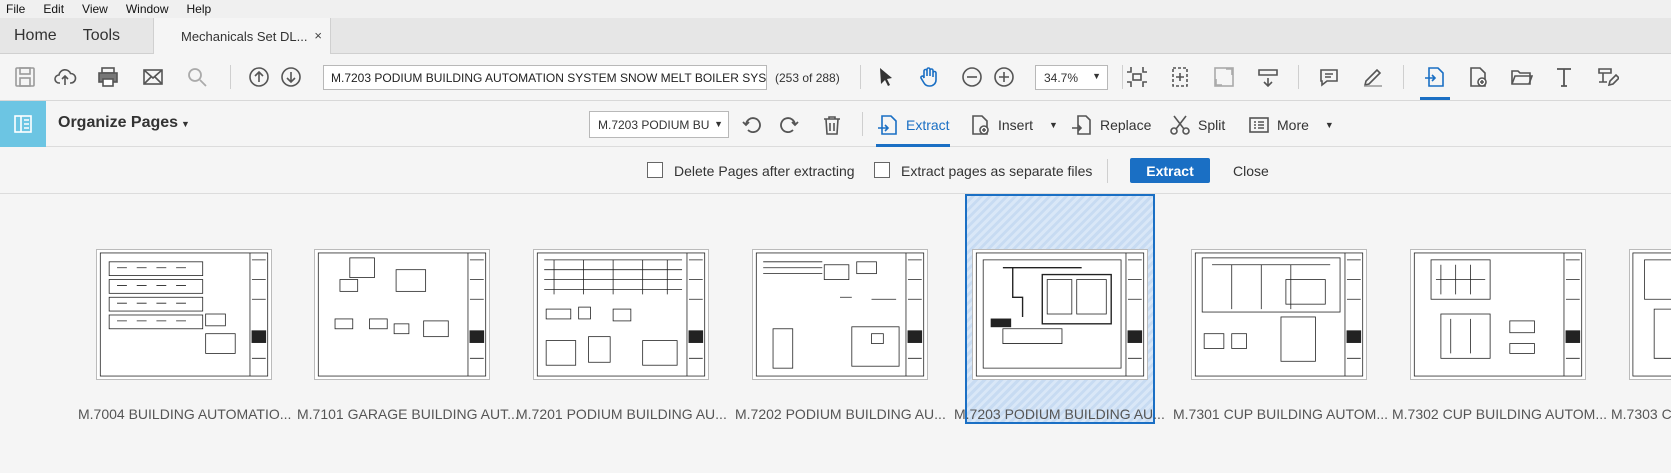 Image resolution: width=1671 pixels, height=473 pixels. What do you see at coordinates (185, 124) in the screenshot?
I see `caret-down-icon: ▼` at bounding box center [185, 124].